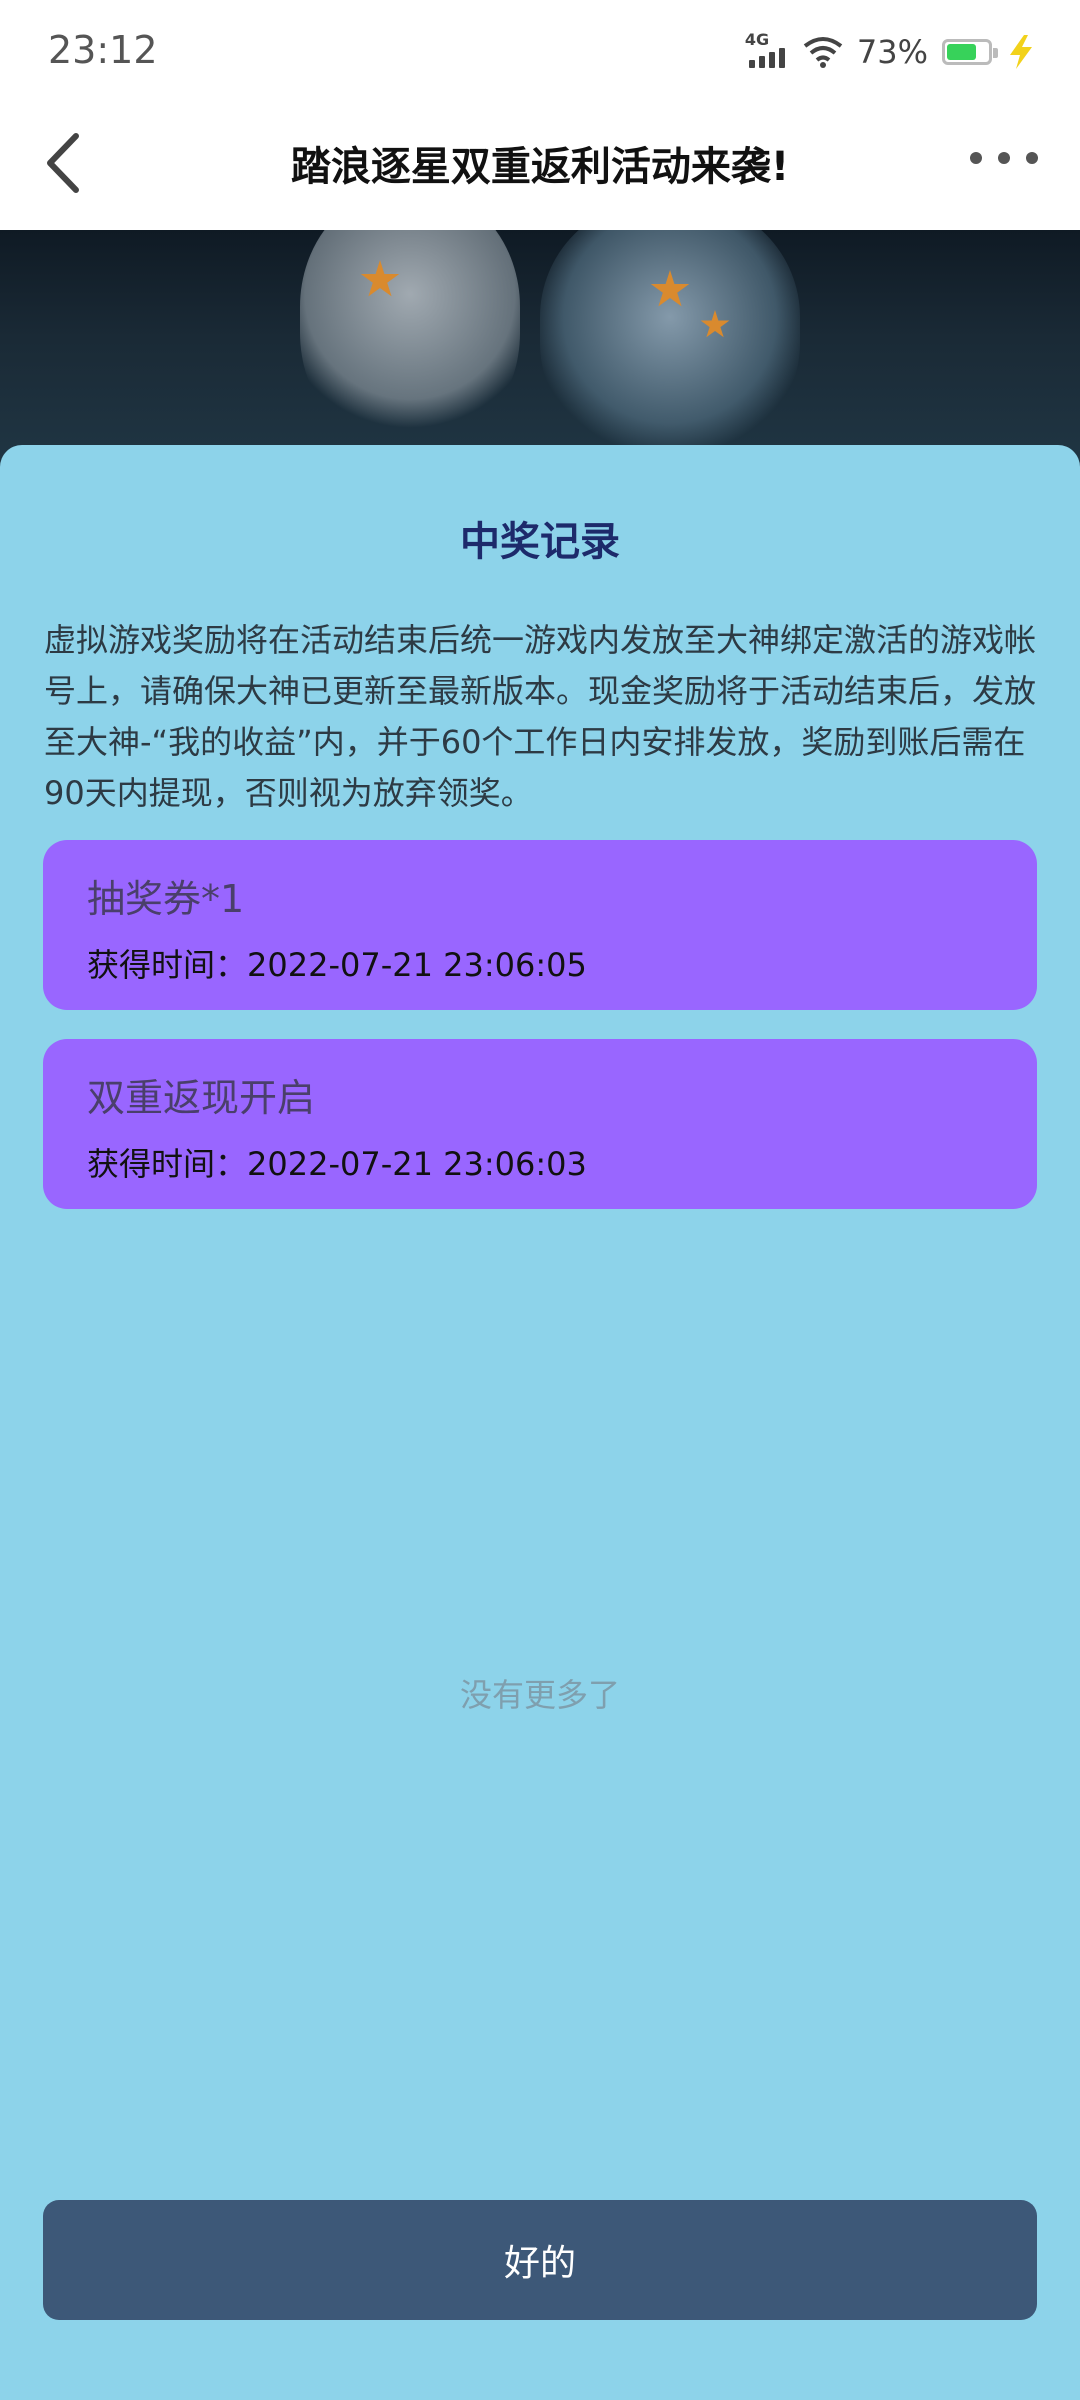 This screenshot has height=2400, width=1080. Describe the element at coordinates (540, 925) in the screenshot. I see `record-card: 抽奖券*1 获得时间：2022-07-21 23:06:05` at that location.